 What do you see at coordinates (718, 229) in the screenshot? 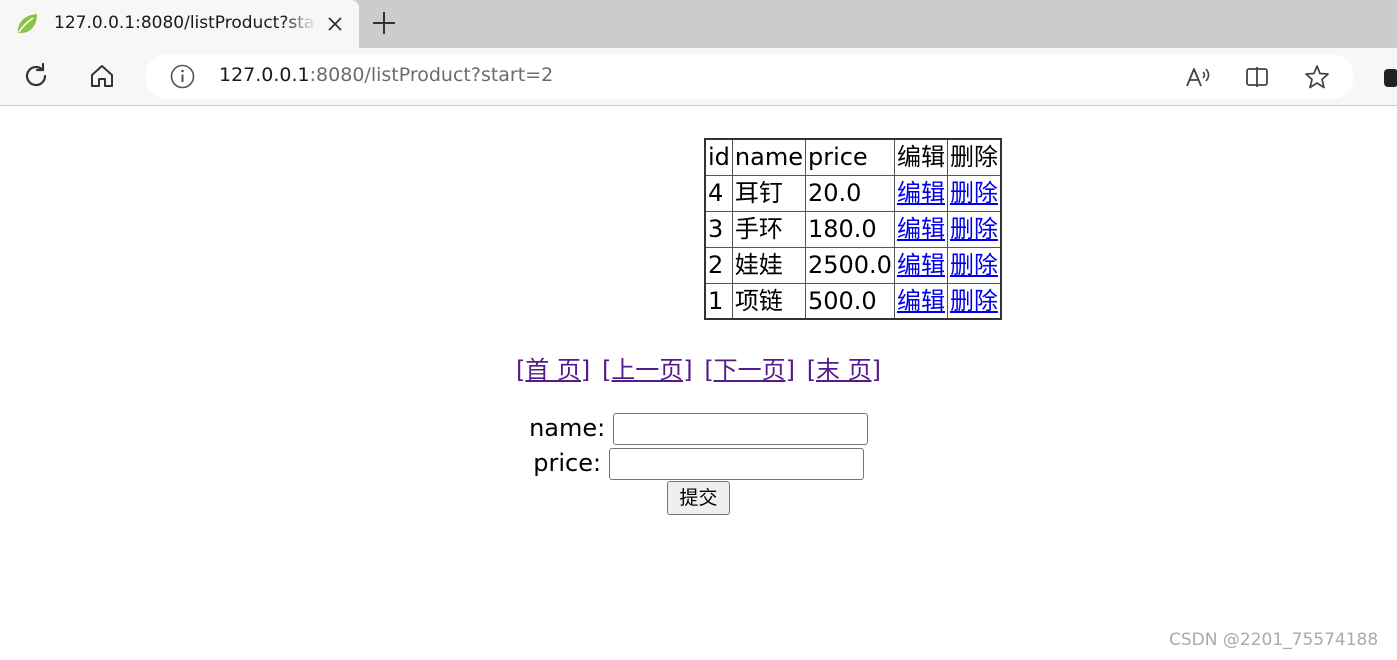
I see `cell-id: 3` at bounding box center [718, 229].